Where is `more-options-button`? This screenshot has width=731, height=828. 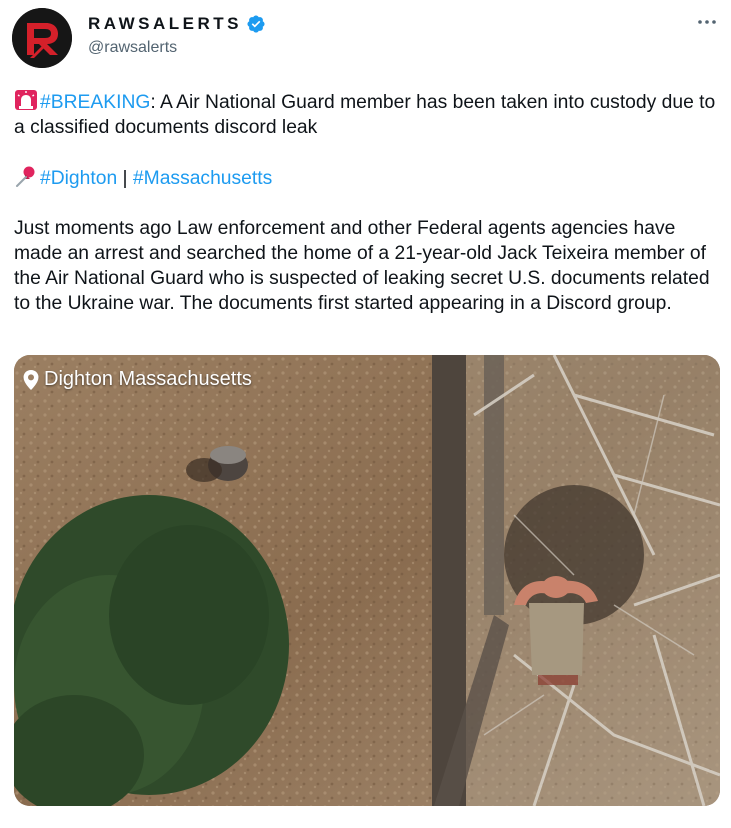
more-options-button is located at coordinates (707, 22).